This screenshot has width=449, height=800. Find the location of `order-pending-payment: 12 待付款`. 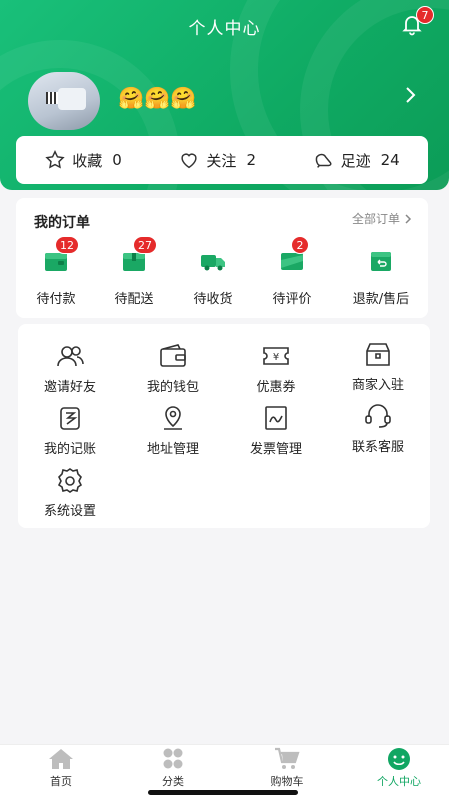

order-pending-payment: 12 待付款 is located at coordinates (56, 271).